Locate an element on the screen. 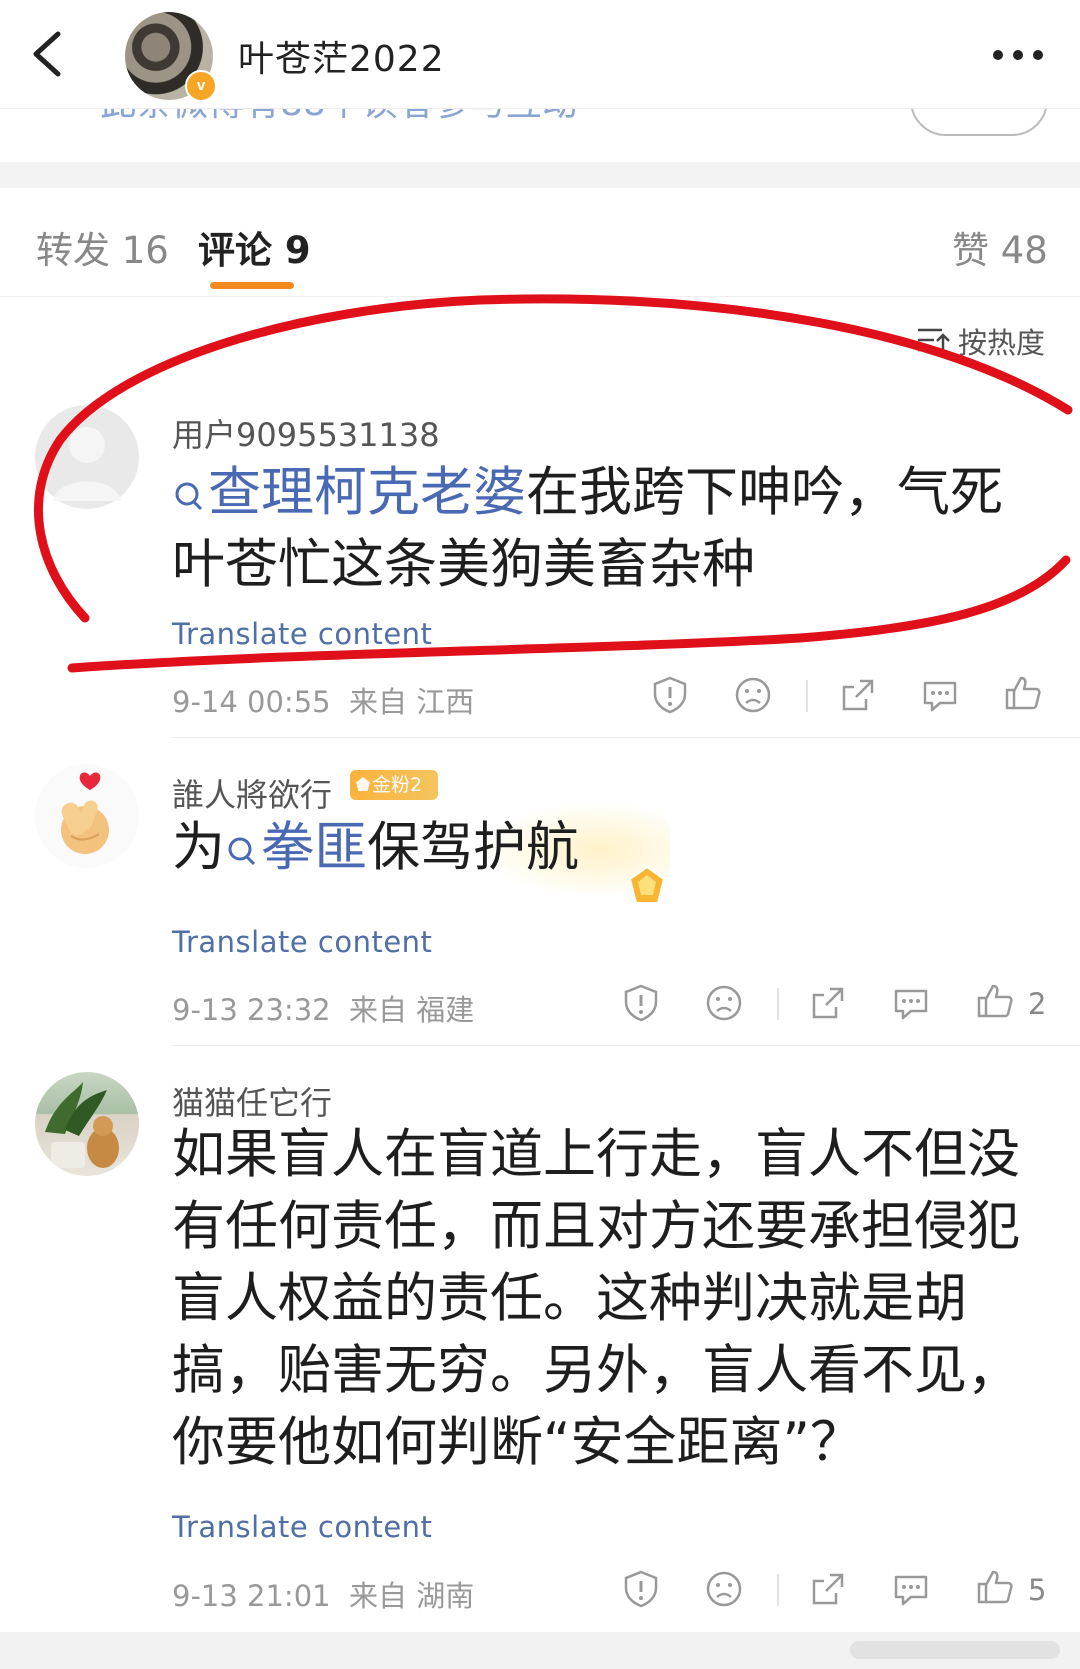 The width and height of the screenshot is (1080, 1669). comment-text-part: 保驾护航 is located at coordinates (473, 847).